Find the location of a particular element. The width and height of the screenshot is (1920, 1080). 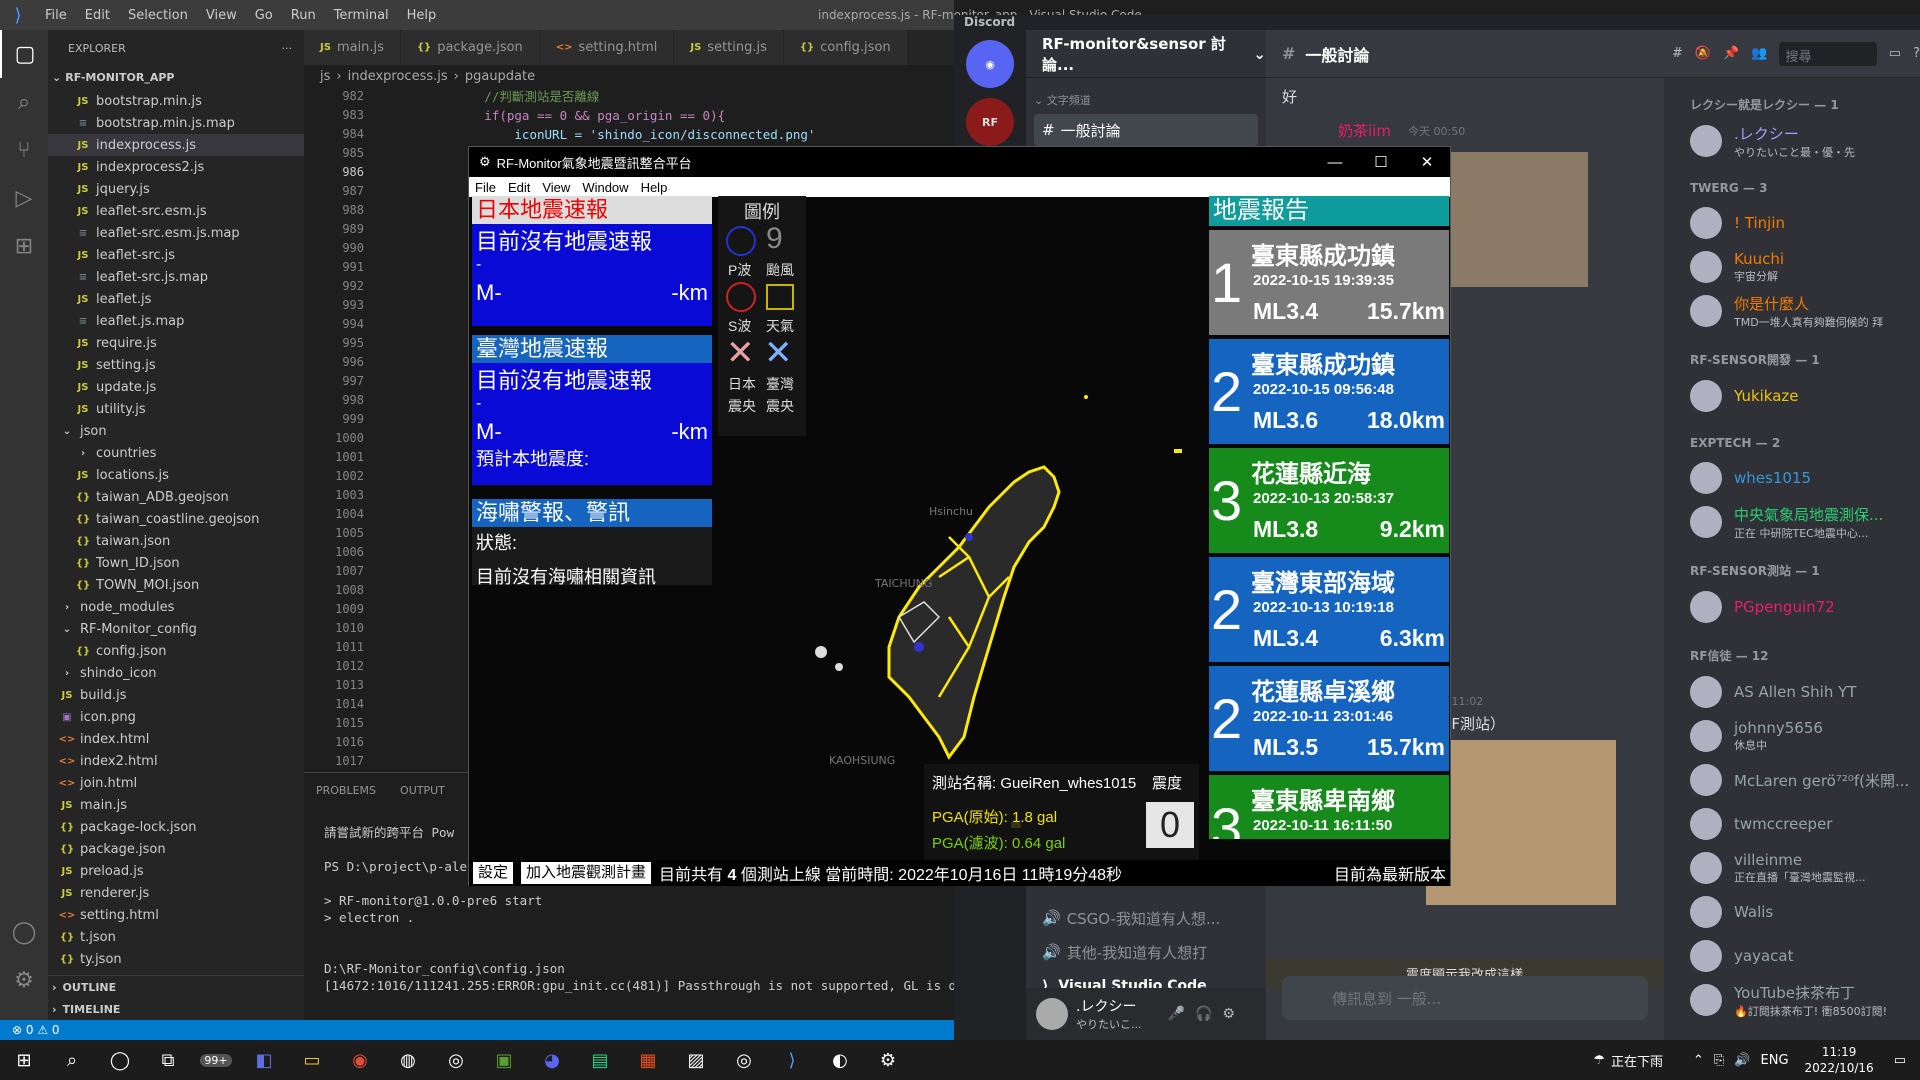

member-item: whes1015 is located at coordinates (1800, 478).